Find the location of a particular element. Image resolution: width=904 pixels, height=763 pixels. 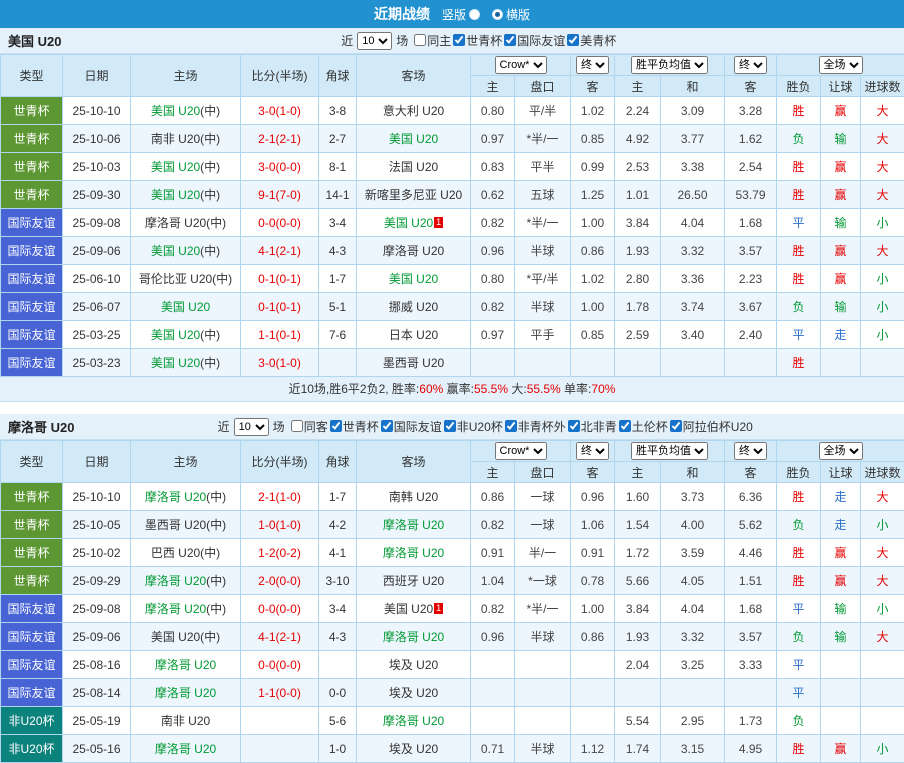

competition-filter: 北非青 is located at coordinates (592, 426).